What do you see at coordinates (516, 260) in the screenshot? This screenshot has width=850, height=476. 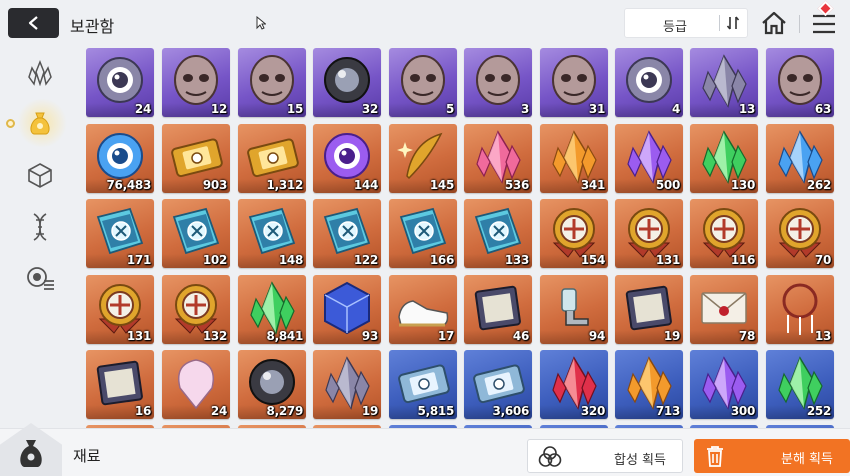 I see `item-quantity: 133` at bounding box center [516, 260].